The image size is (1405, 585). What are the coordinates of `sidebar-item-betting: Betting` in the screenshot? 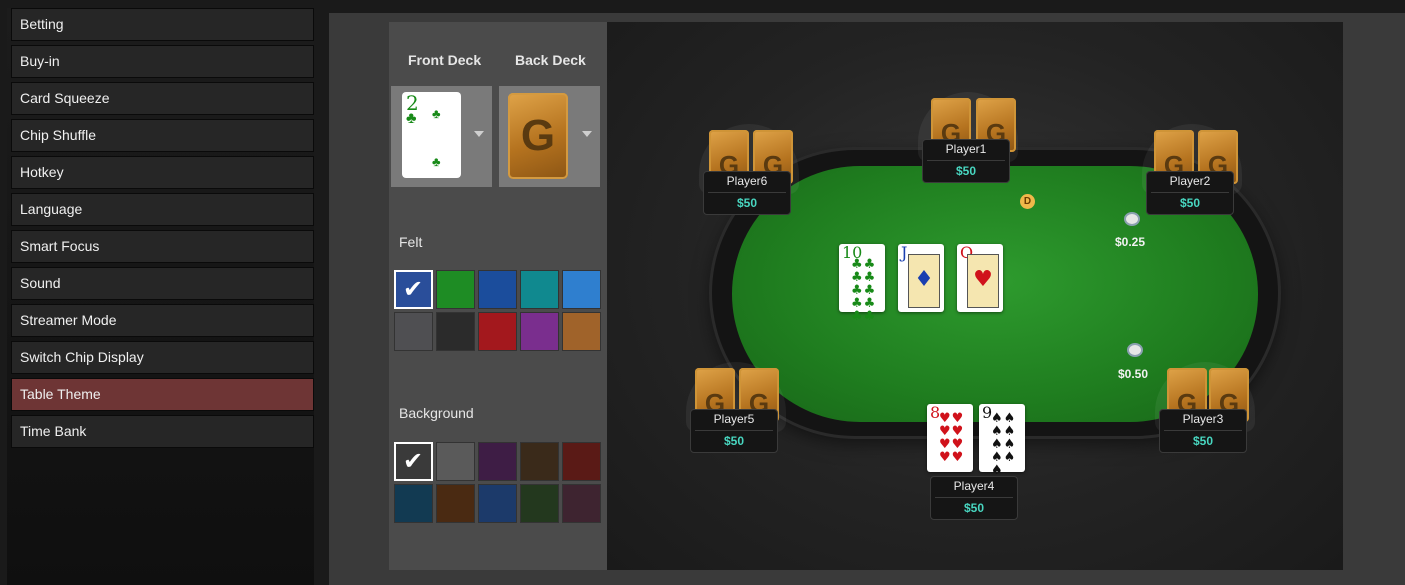 It's located at (162, 24).